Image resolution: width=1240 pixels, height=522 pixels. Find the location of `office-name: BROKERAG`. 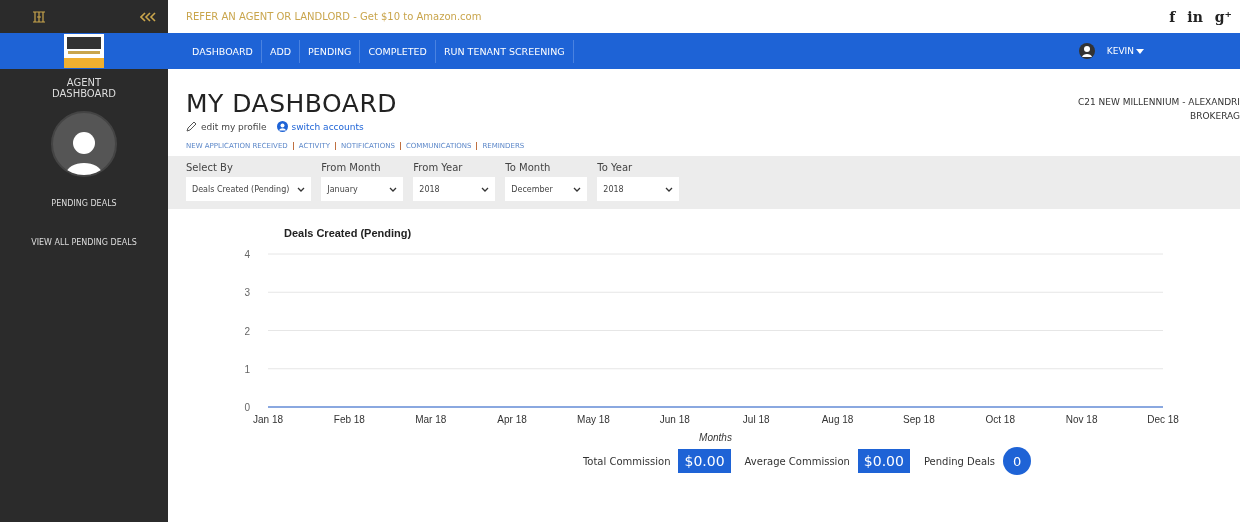

office-name: BROKERAG is located at coordinates (1214, 116).